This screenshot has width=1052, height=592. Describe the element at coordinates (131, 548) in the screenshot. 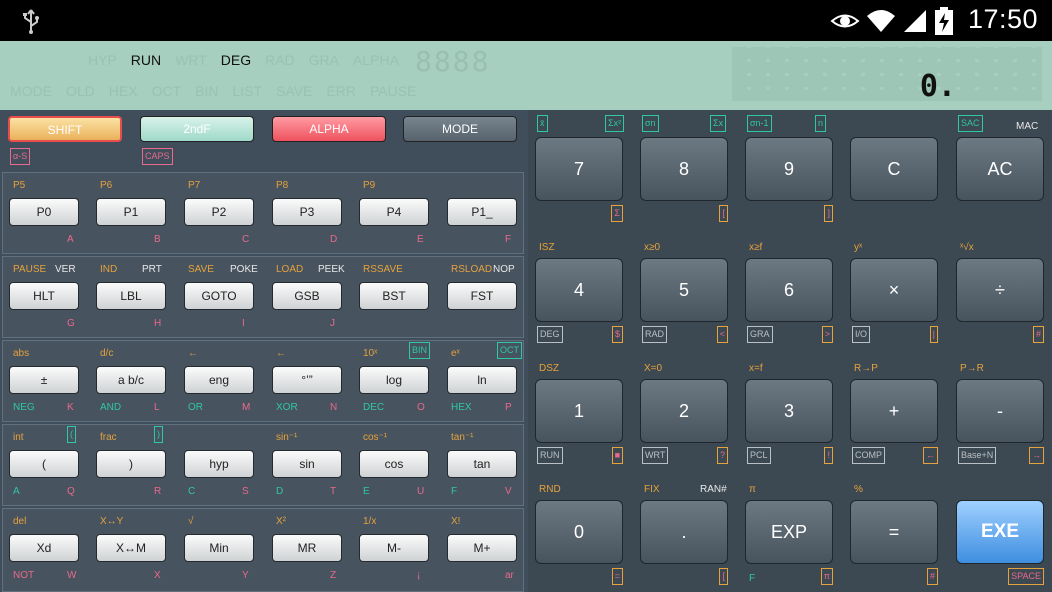

I see `key-x-m: X↔M` at that location.